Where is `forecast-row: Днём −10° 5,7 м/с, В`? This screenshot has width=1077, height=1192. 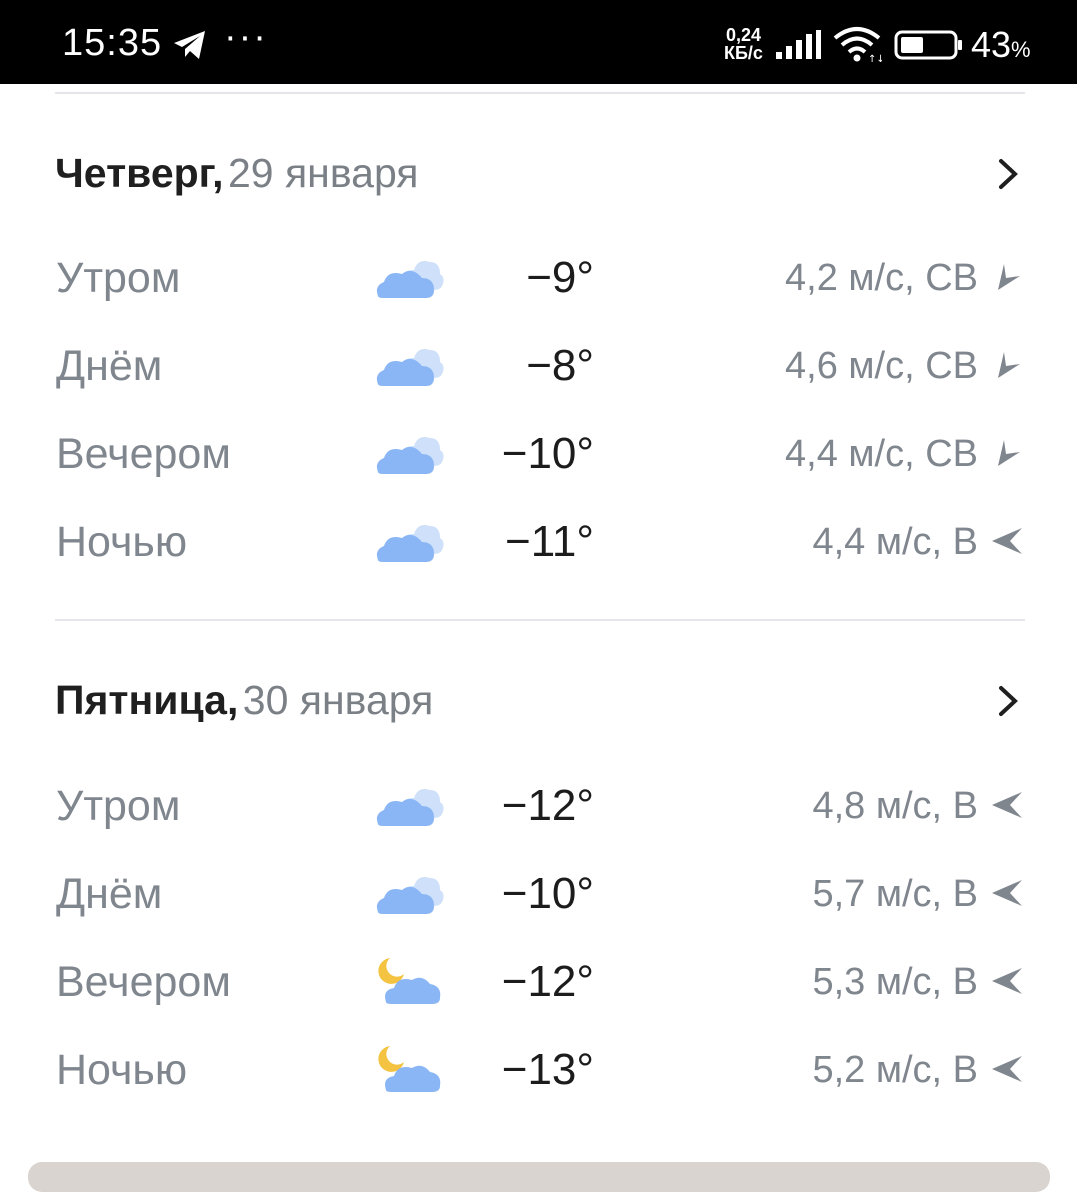 forecast-row: Днём −10° 5,7 м/с, В is located at coordinates (538, 908).